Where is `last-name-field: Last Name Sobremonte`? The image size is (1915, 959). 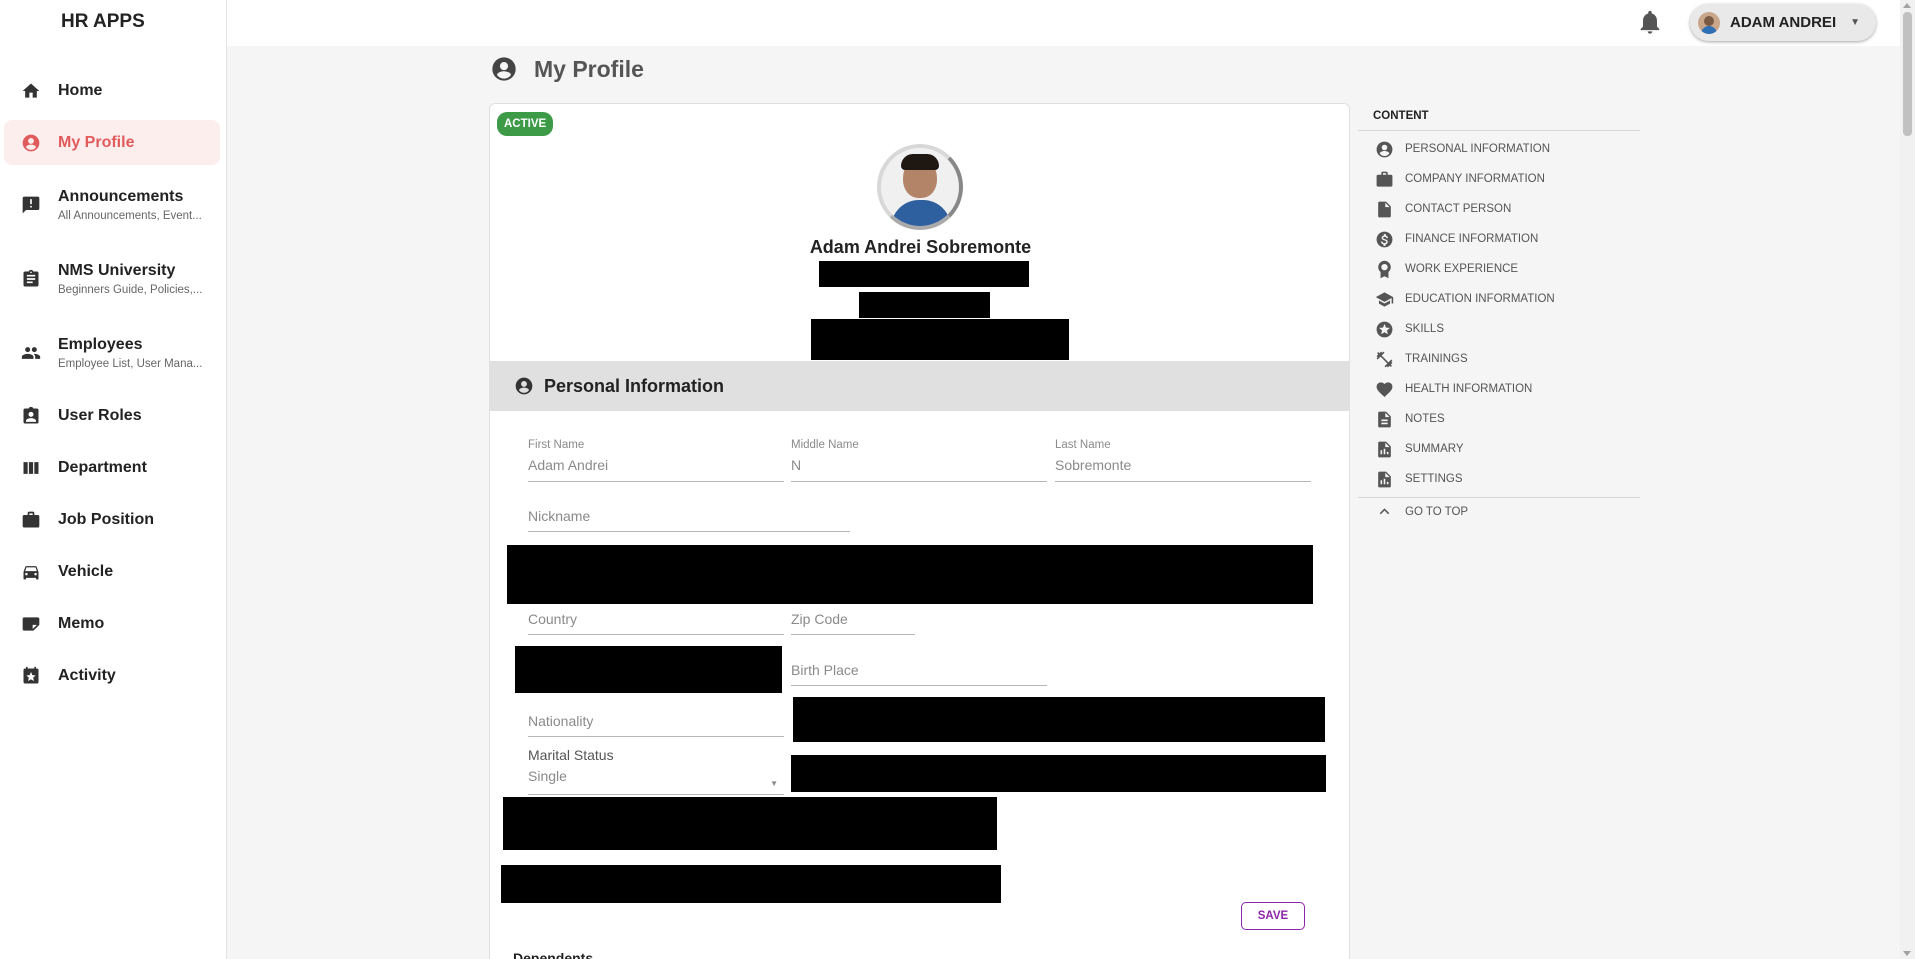
last-name-field: Last Name Sobremonte is located at coordinates (1183, 460).